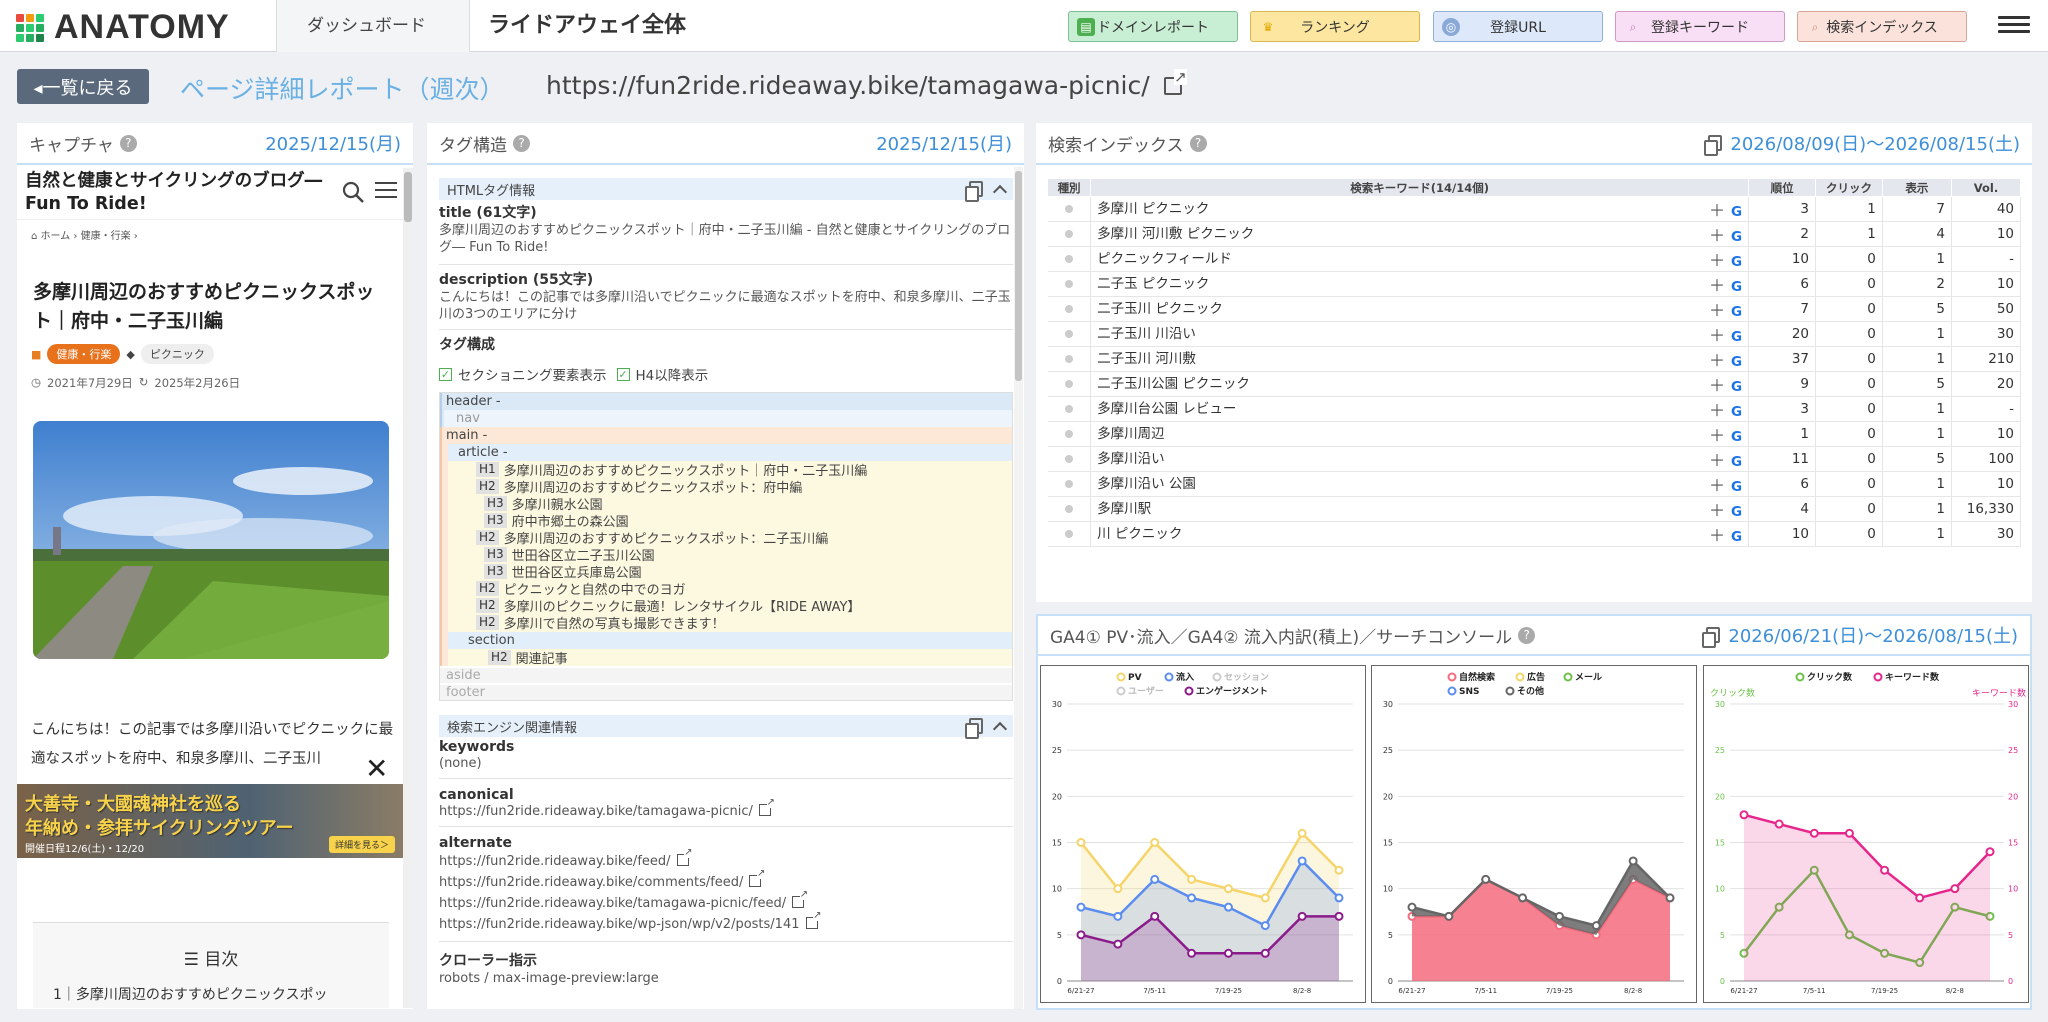 The height and width of the screenshot is (1022, 2048). I want to click on ranking-button: ♛ ランキング, so click(1335, 26).